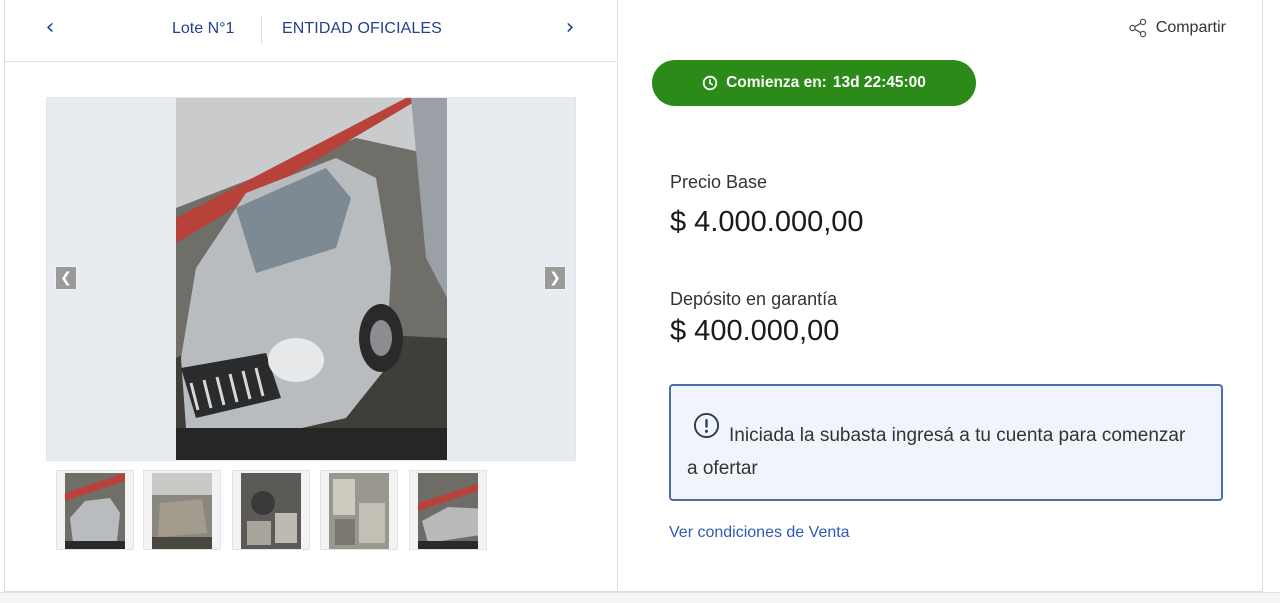  I want to click on gallery-prev-icon: ❮, so click(66, 278).